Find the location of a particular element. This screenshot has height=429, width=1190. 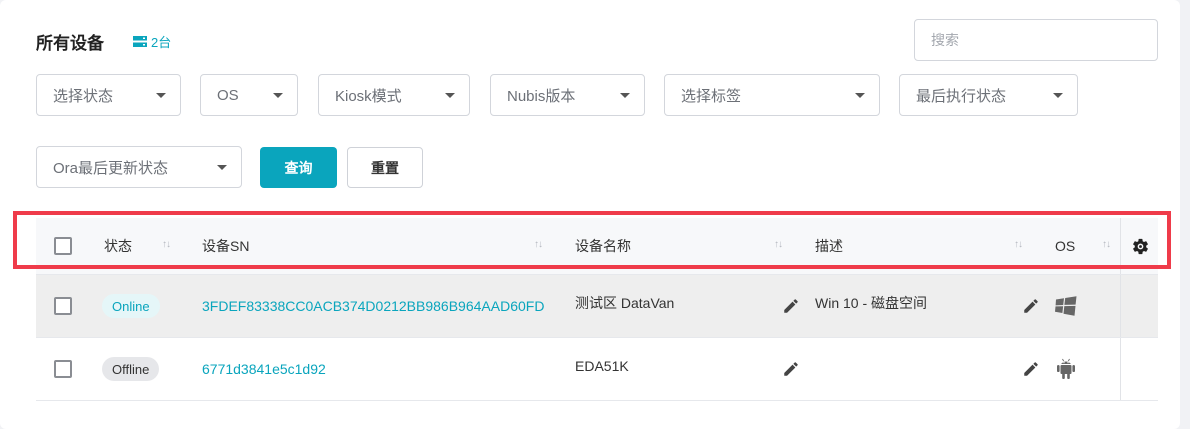

settings-cell is located at coordinates (1139, 246).